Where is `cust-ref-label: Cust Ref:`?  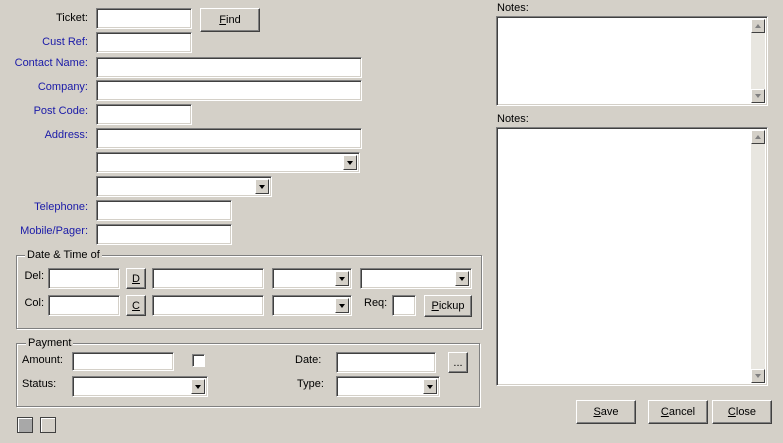 cust-ref-label: Cust Ref: is located at coordinates (65, 42).